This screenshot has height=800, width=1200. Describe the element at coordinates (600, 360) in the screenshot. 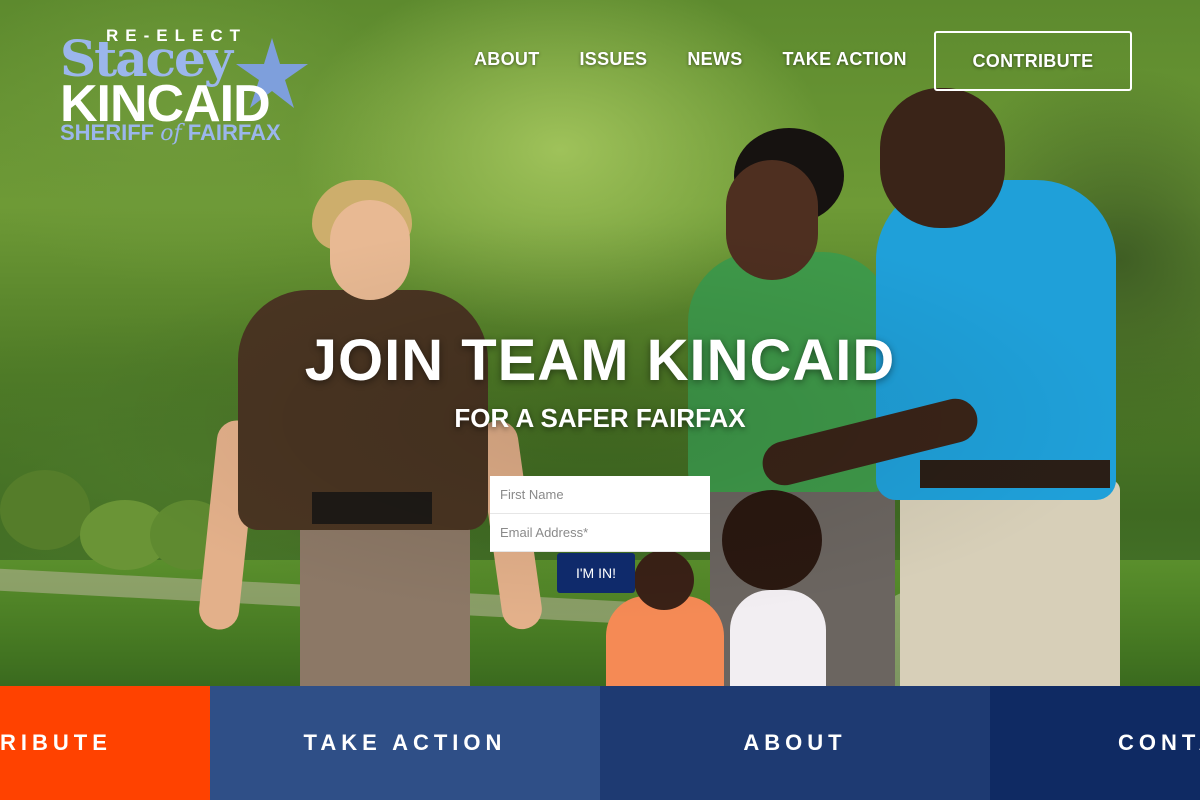

I see `hero-headline: JOIN TEAM KINCAID` at that location.